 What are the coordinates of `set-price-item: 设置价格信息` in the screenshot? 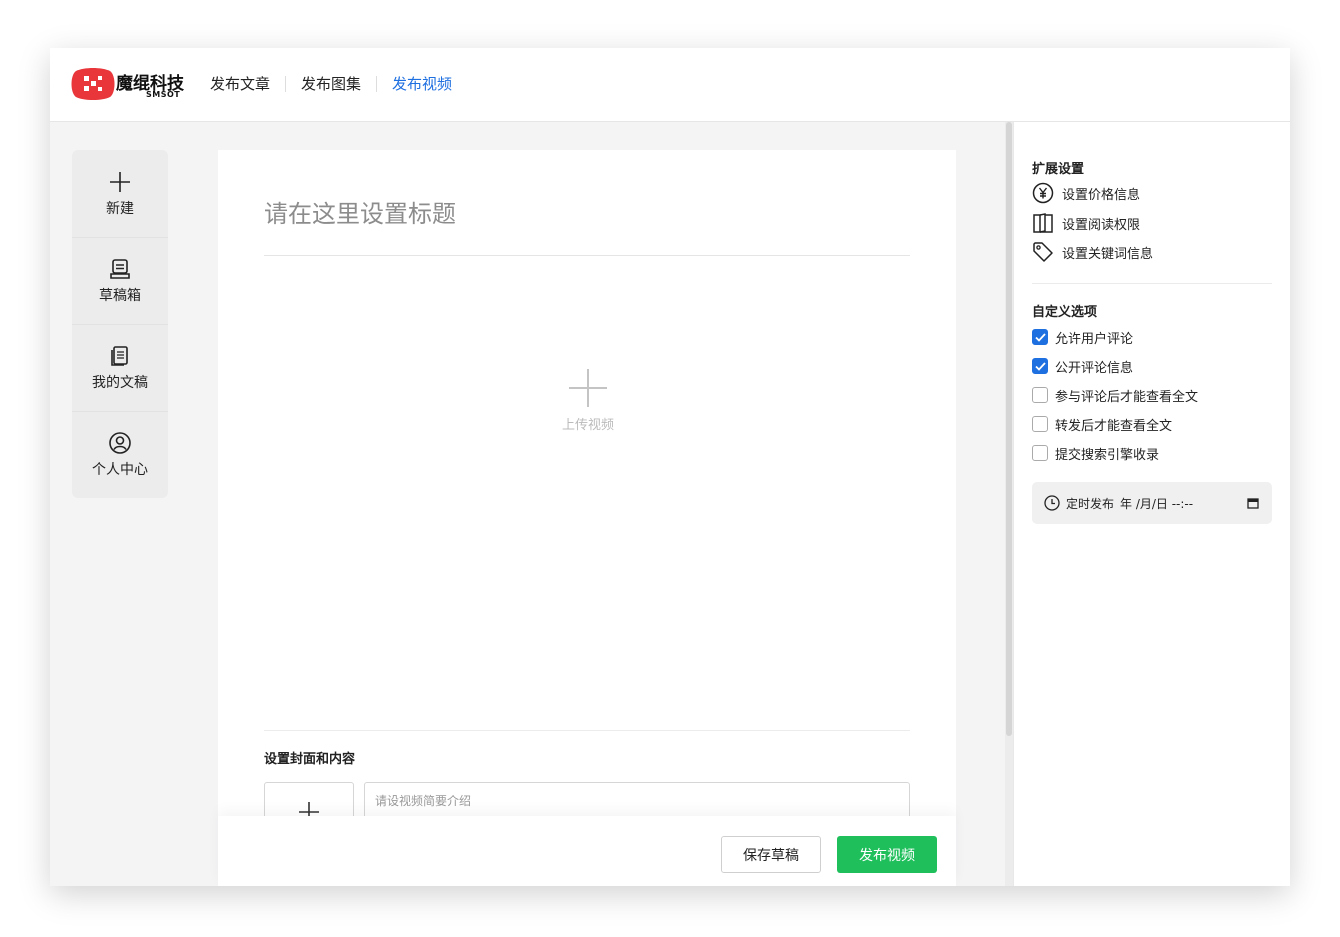 It's located at (1086, 193).